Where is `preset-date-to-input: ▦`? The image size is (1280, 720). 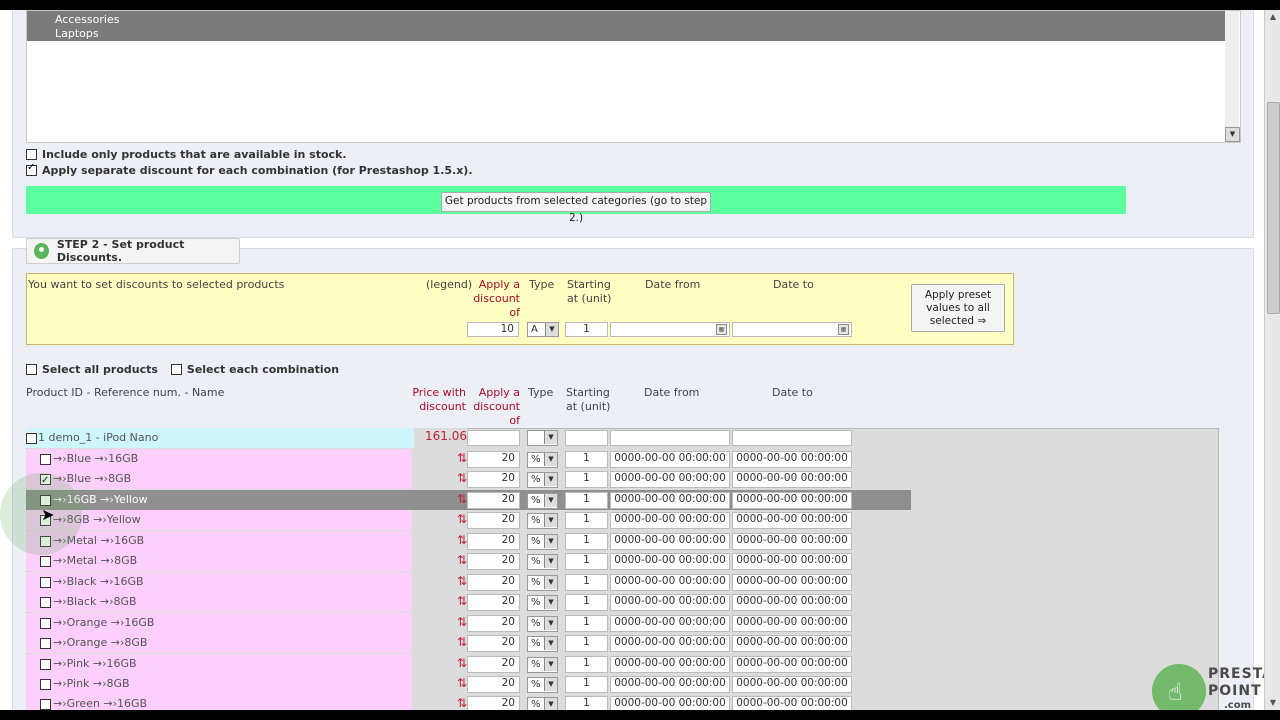 preset-date-to-input: ▦ is located at coordinates (792, 329).